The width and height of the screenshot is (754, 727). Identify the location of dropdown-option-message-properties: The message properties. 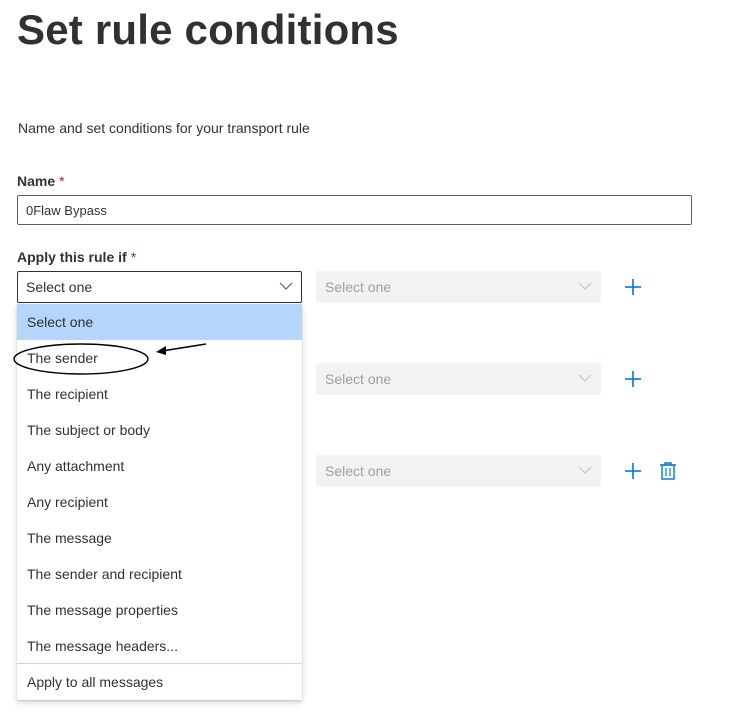
(159, 610).